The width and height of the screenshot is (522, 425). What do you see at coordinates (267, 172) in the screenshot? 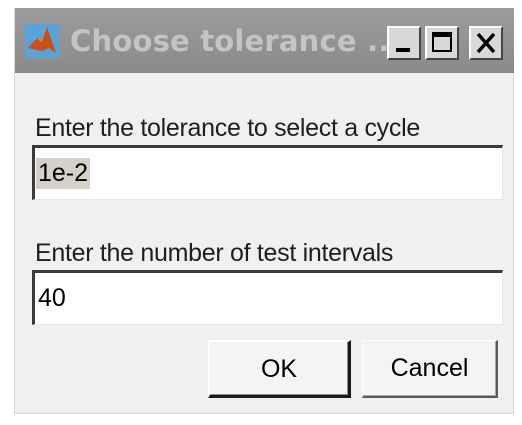
I see `tolerance-input: 1e-2` at bounding box center [267, 172].